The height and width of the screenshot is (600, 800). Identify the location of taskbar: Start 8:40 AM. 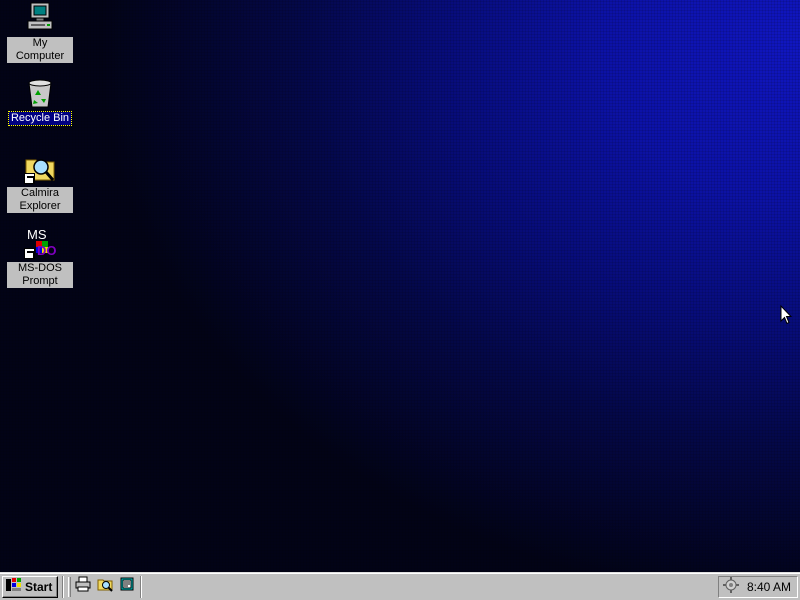
(400, 586).